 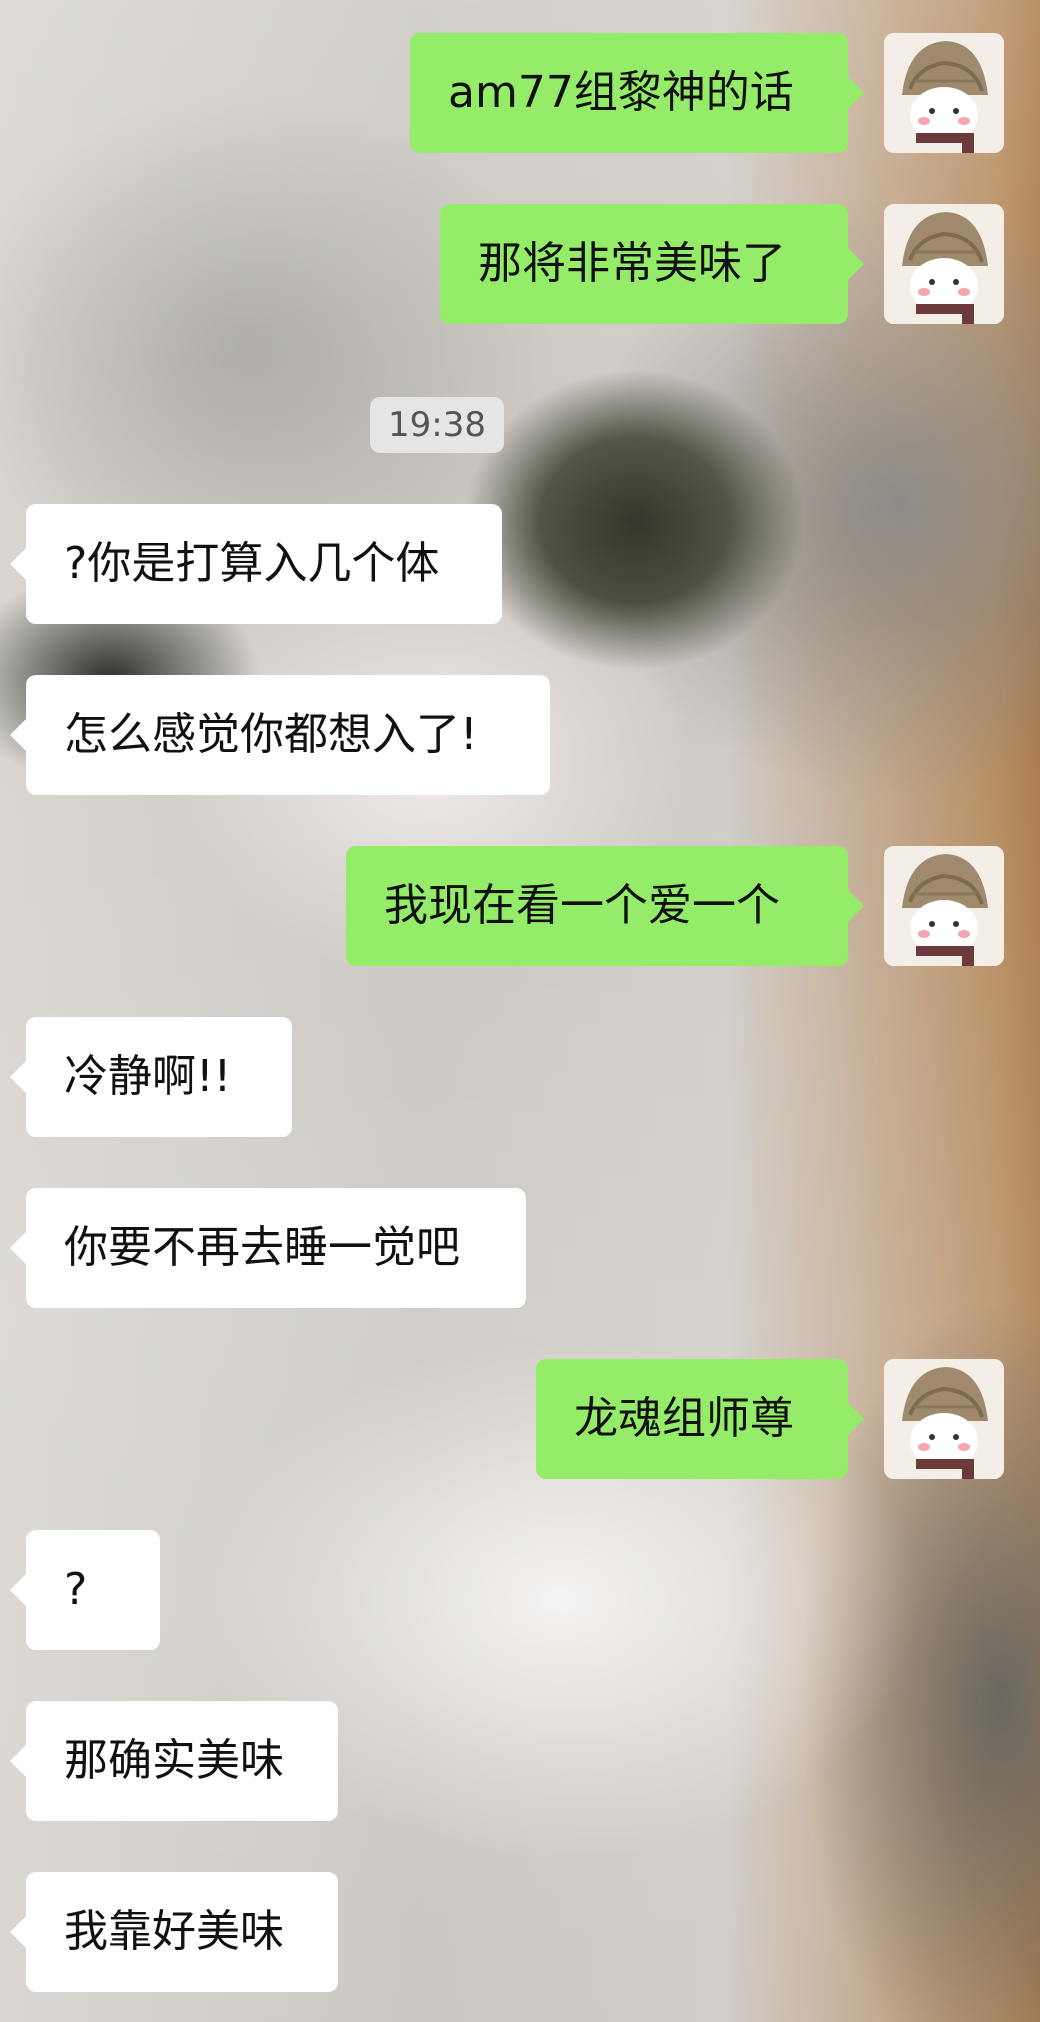 I want to click on message-bubble-received: ?, so click(x=85, y=1590).